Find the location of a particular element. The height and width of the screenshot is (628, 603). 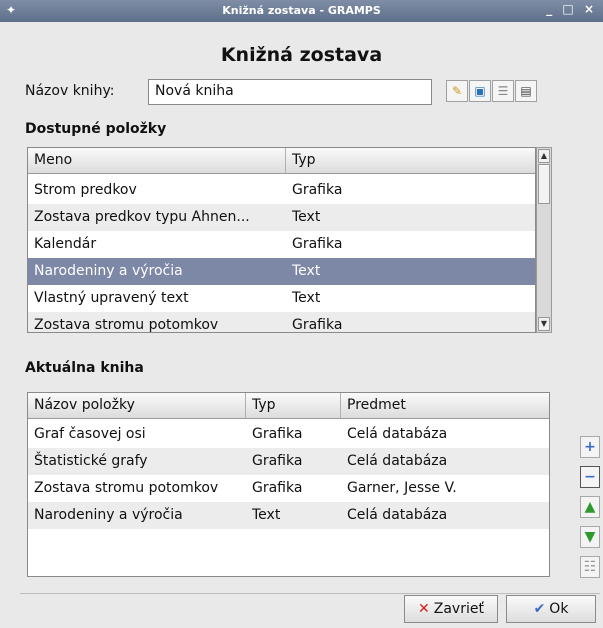

close-button: ✕ Zavrieť is located at coordinates (451, 609).